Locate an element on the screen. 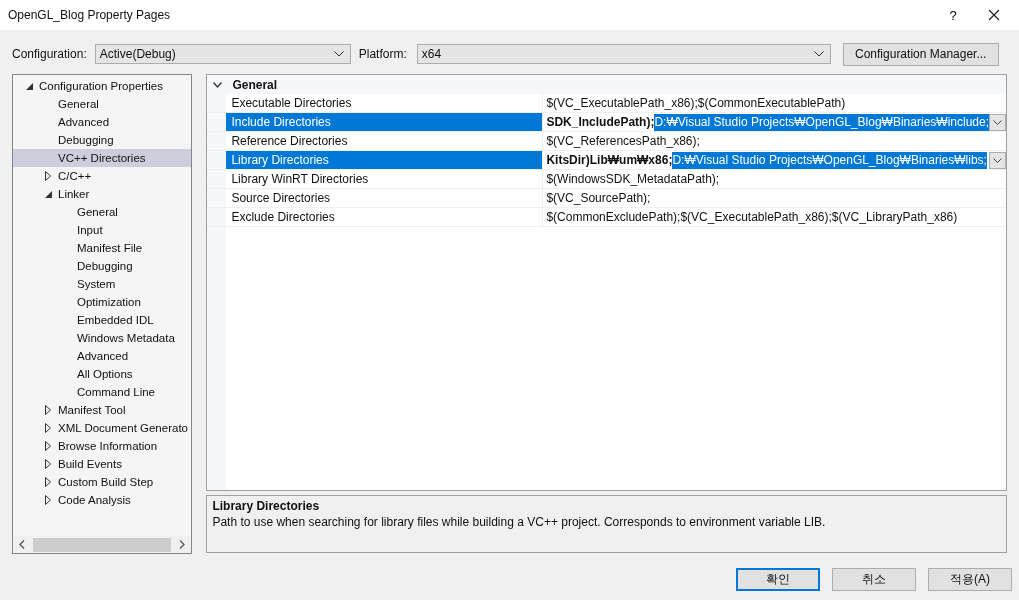 This screenshot has width=1019, height=600. property-value: $(VC_SourcePath); is located at coordinates (598, 198).